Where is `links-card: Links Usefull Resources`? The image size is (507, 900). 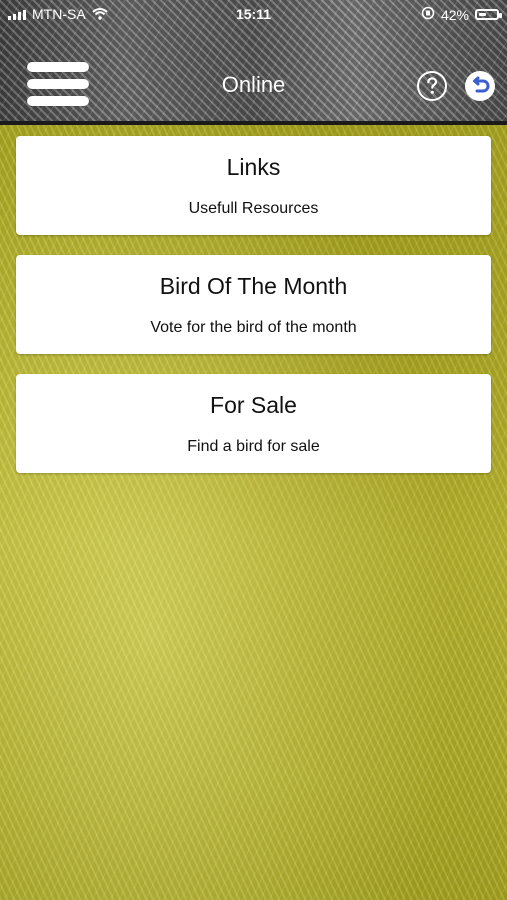 links-card: Links Usefull Resources is located at coordinates (253, 185).